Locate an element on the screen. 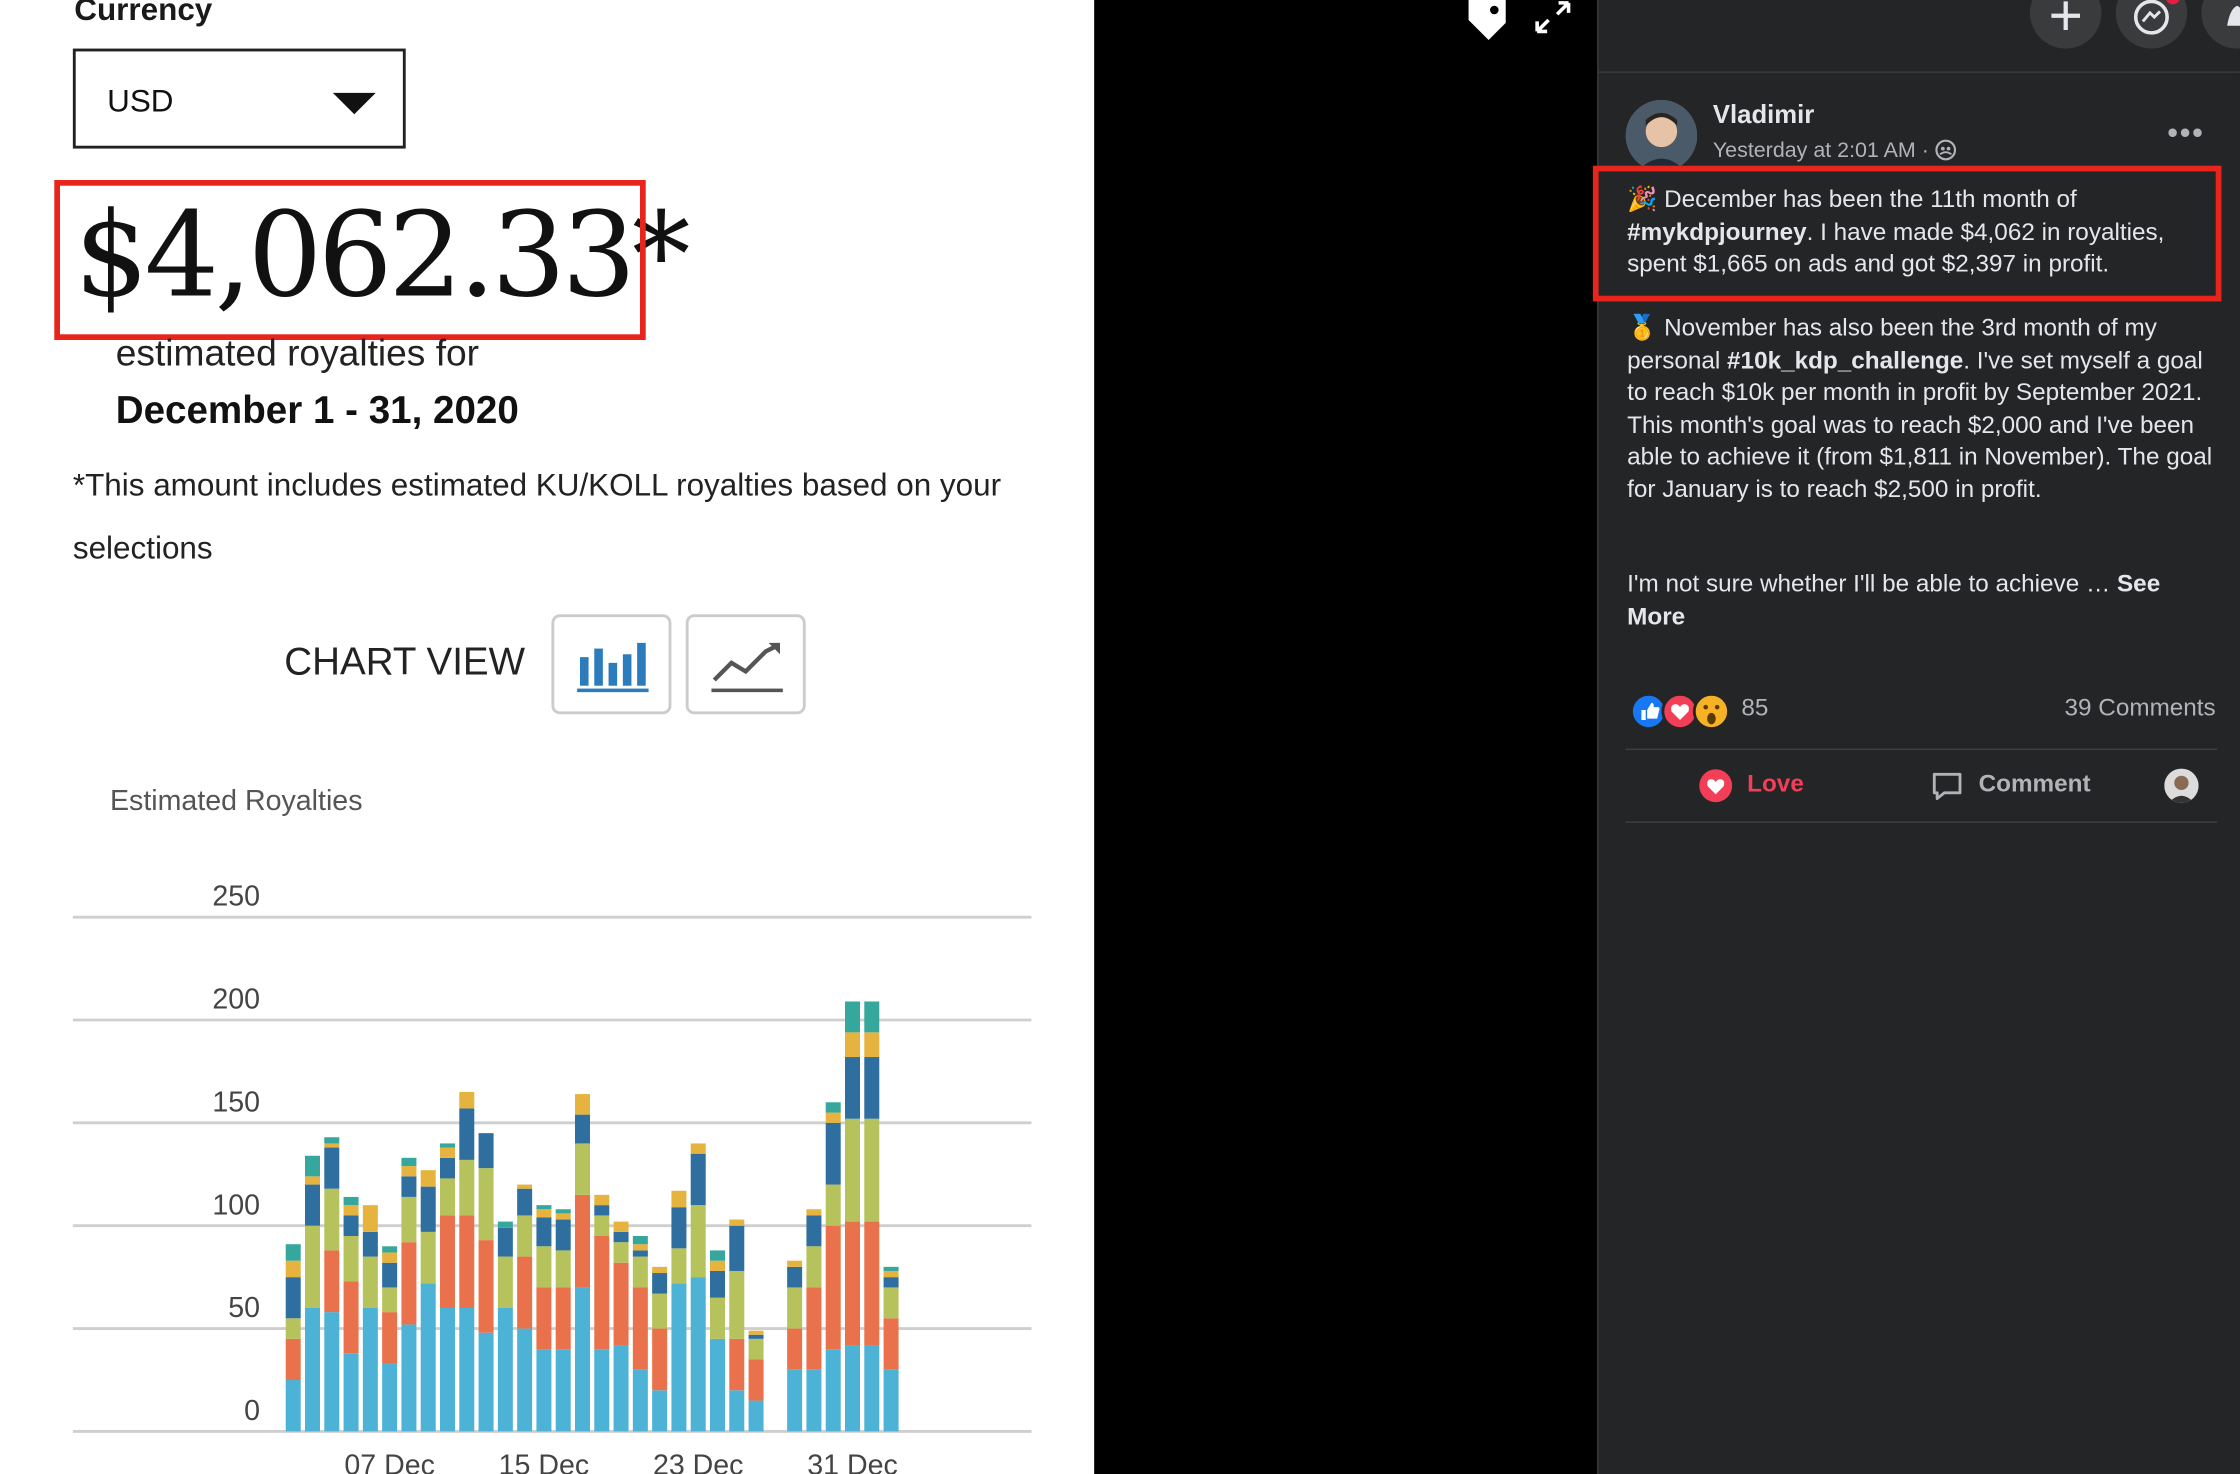  create-button is located at coordinates (2065, 24).